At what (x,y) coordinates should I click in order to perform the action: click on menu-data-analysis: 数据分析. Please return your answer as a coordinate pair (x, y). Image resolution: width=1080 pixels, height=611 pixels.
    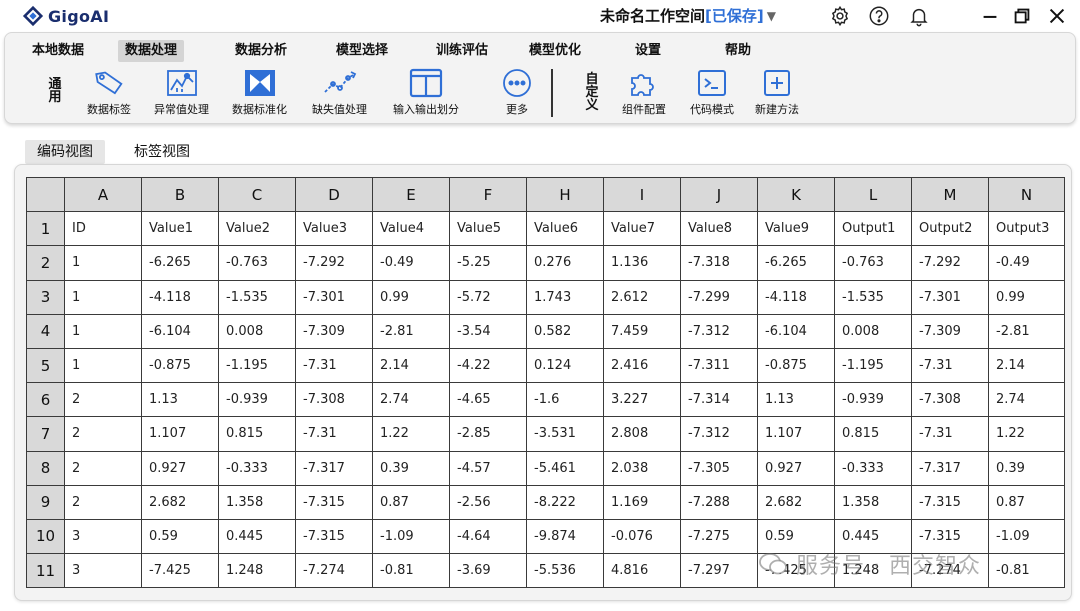
    Looking at the image, I should click on (261, 51).